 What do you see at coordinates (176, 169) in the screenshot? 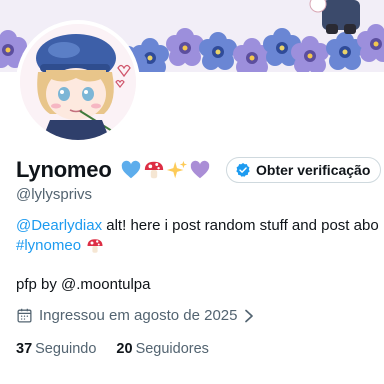
I see `sparkles-icon` at bounding box center [176, 169].